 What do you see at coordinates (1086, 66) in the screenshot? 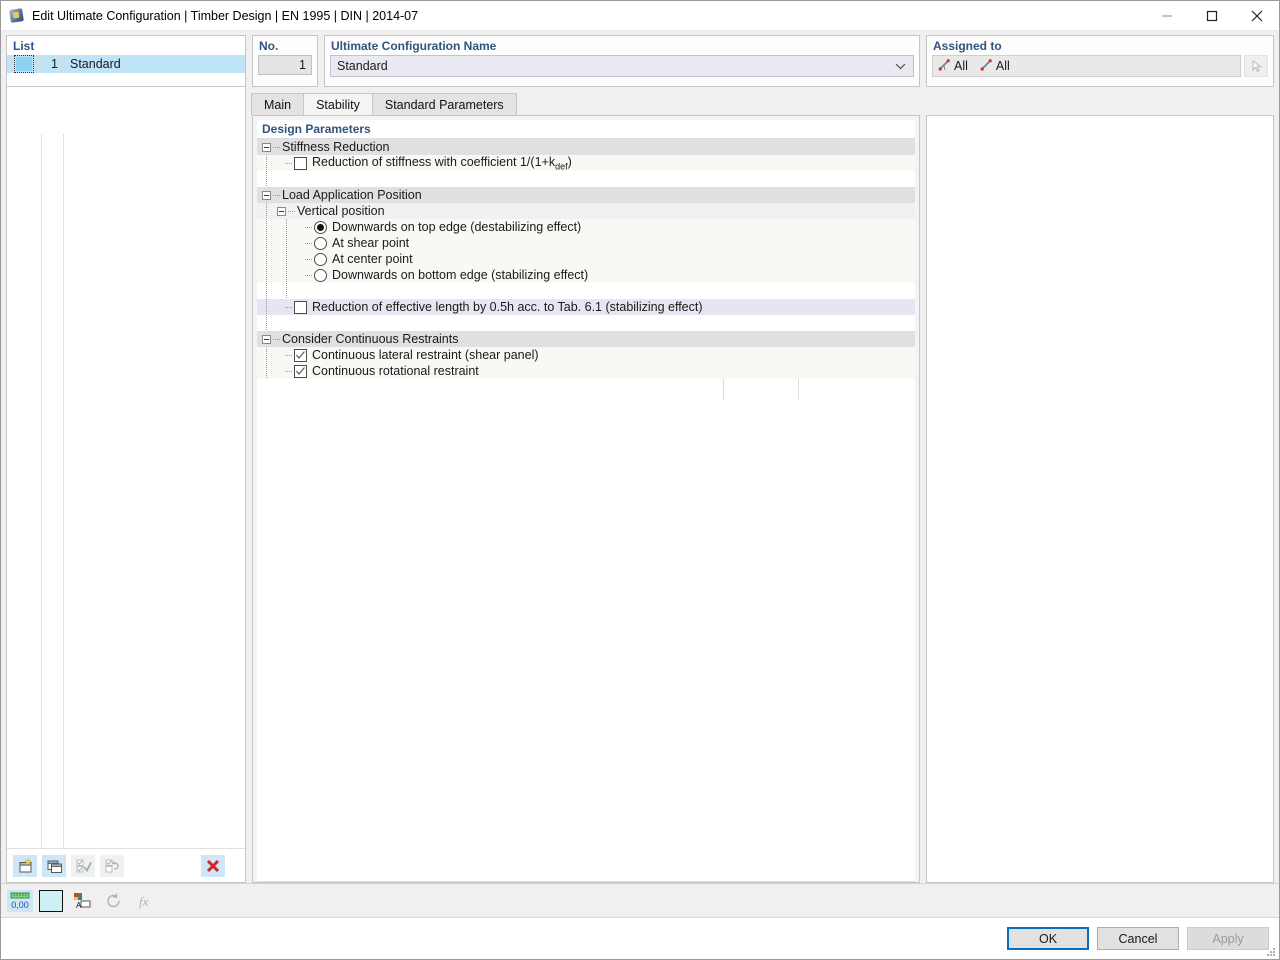
I see `assigned-to-field: I All All` at bounding box center [1086, 66].